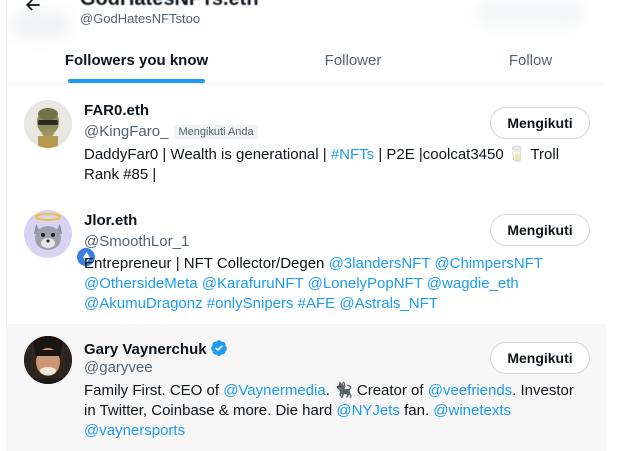  I want to click on profile-handle: @GodHatesNFTstoo, so click(140, 18).